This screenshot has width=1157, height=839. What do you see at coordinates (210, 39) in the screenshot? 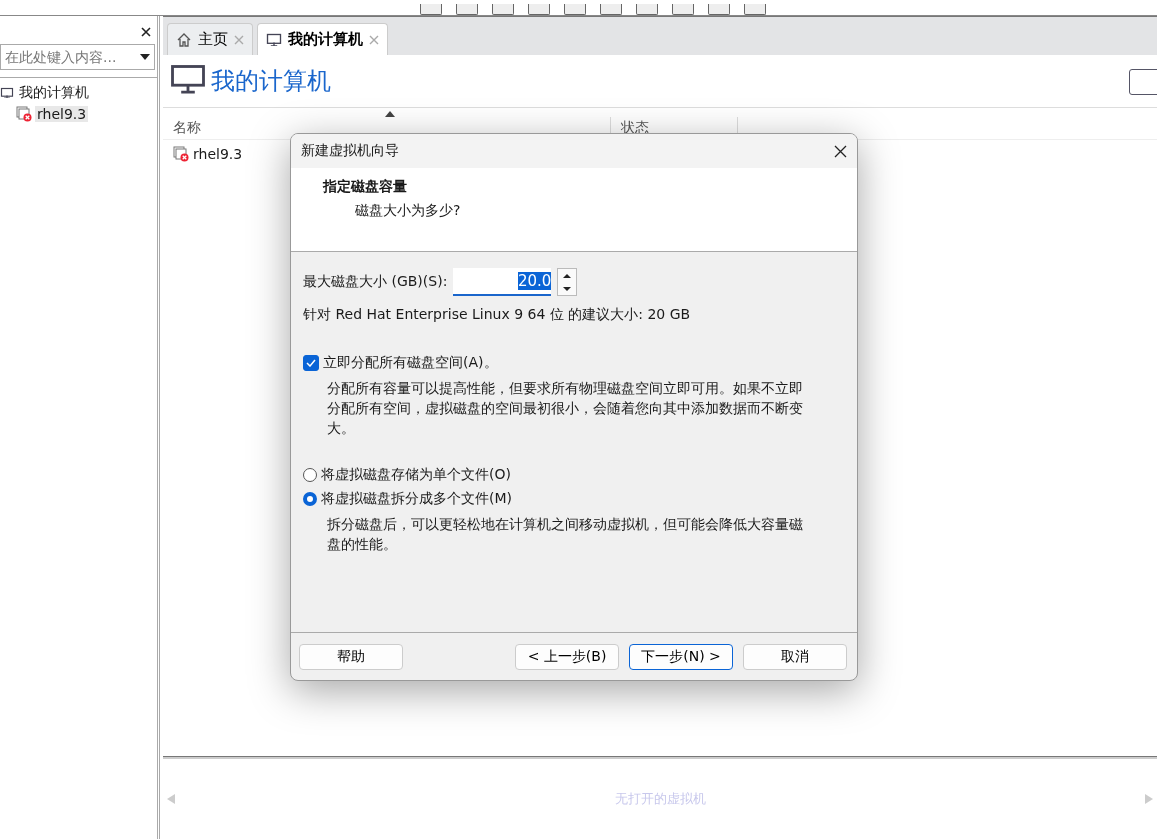
I see `tab: 主页` at bounding box center [210, 39].